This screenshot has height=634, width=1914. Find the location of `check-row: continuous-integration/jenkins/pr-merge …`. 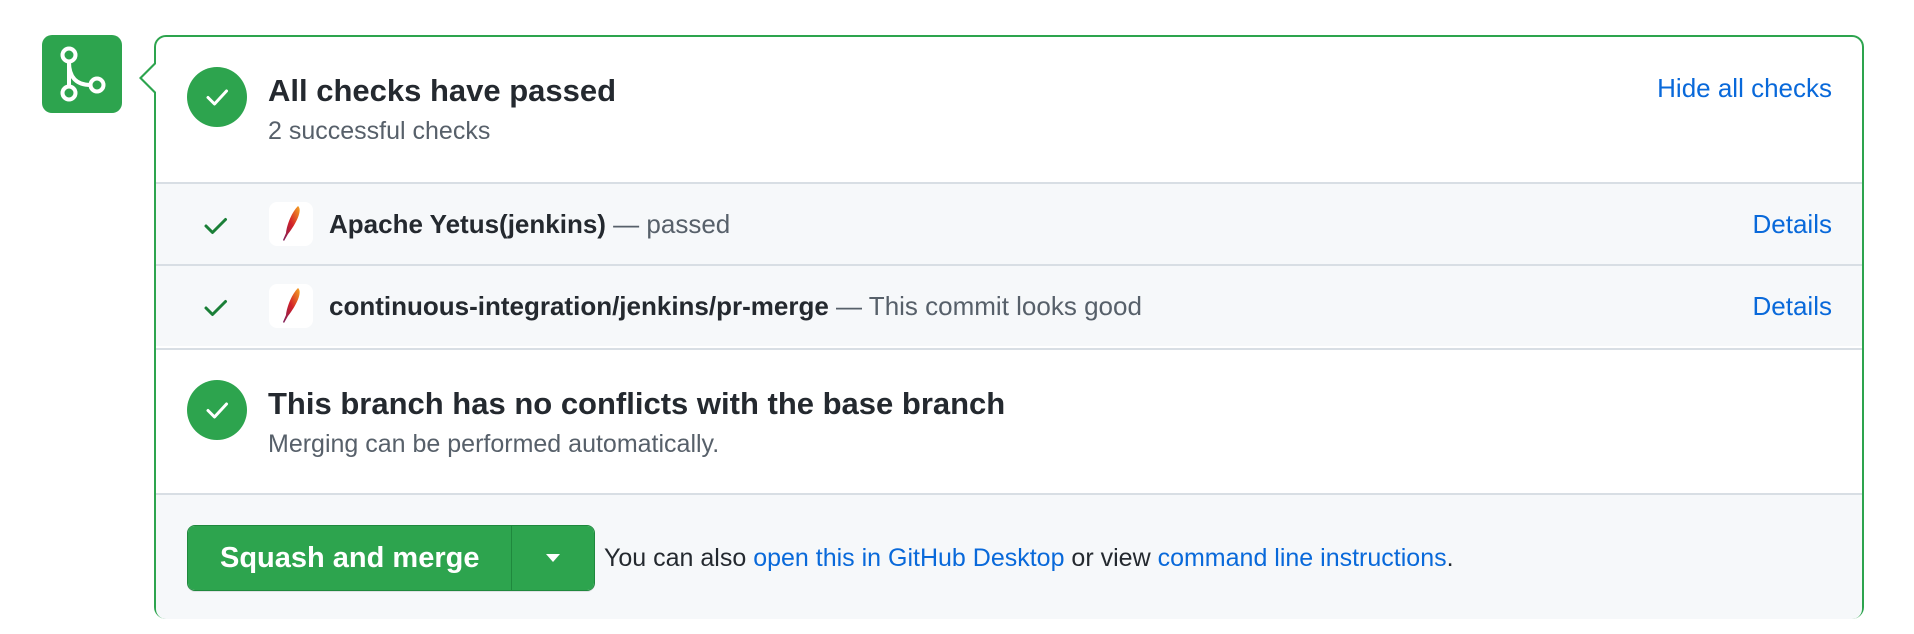

check-row: continuous-integration/jenkins/pr-merge … is located at coordinates (1009, 305).